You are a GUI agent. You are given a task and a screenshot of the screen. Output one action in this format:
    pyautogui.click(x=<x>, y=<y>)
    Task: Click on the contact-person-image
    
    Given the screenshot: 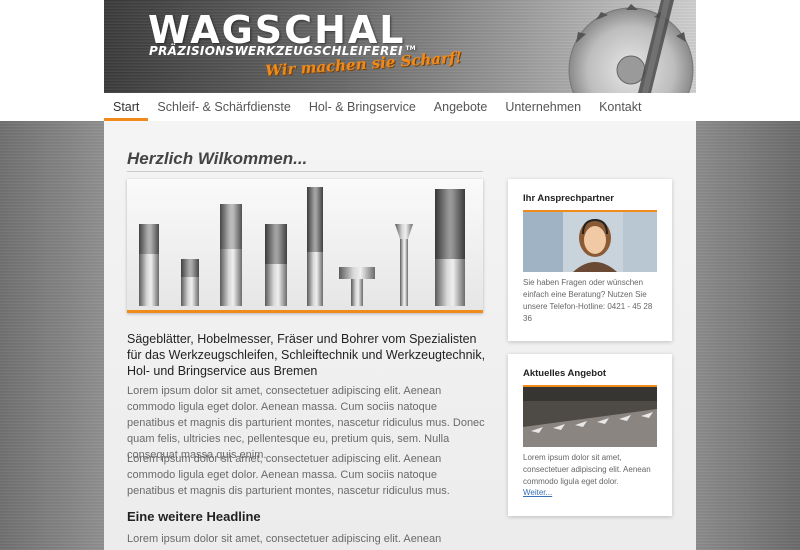 What is the action you would take?
    pyautogui.click(x=590, y=242)
    